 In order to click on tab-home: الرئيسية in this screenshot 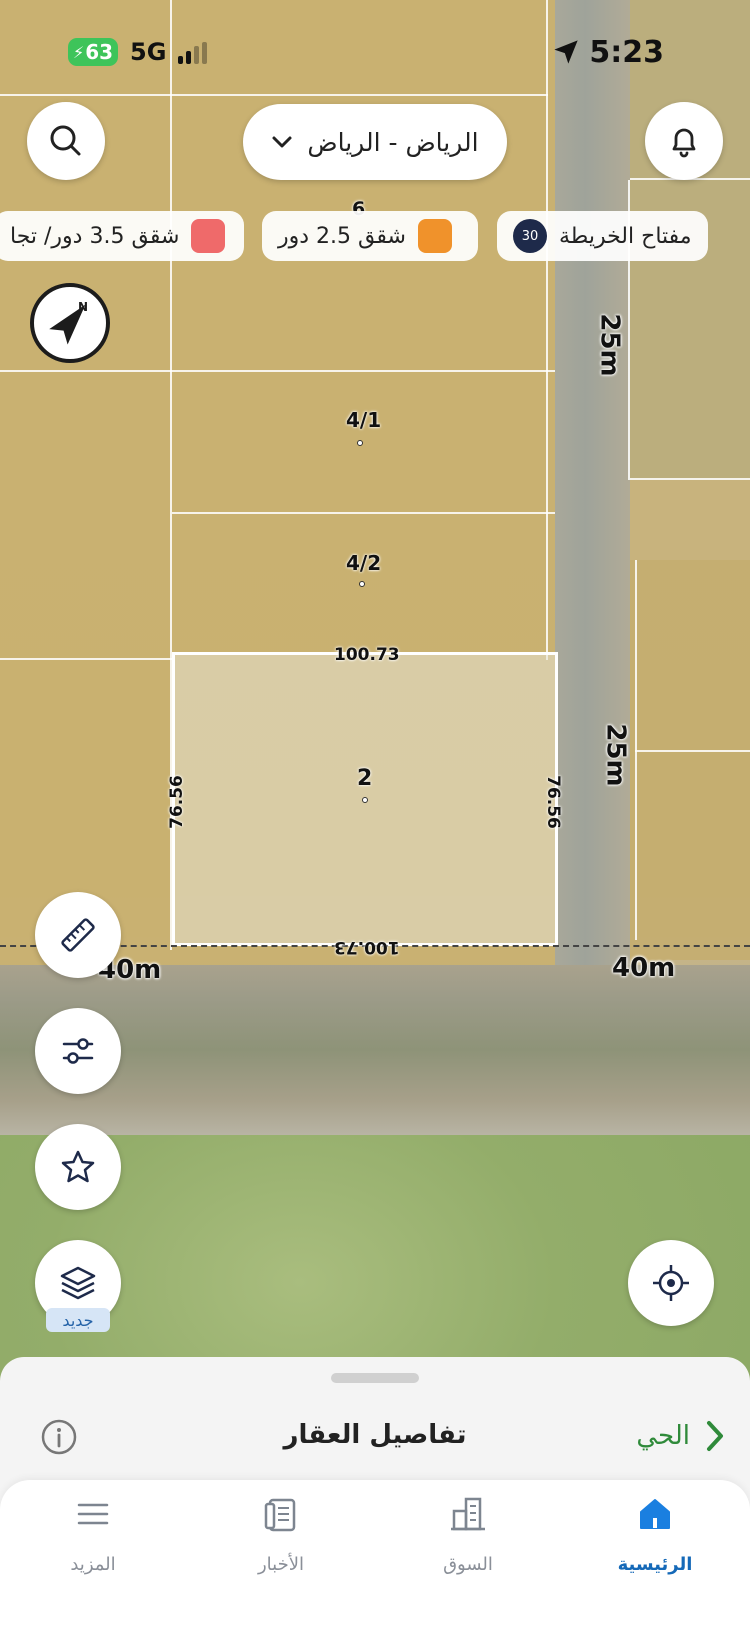, I will do `click(655, 1530)`.